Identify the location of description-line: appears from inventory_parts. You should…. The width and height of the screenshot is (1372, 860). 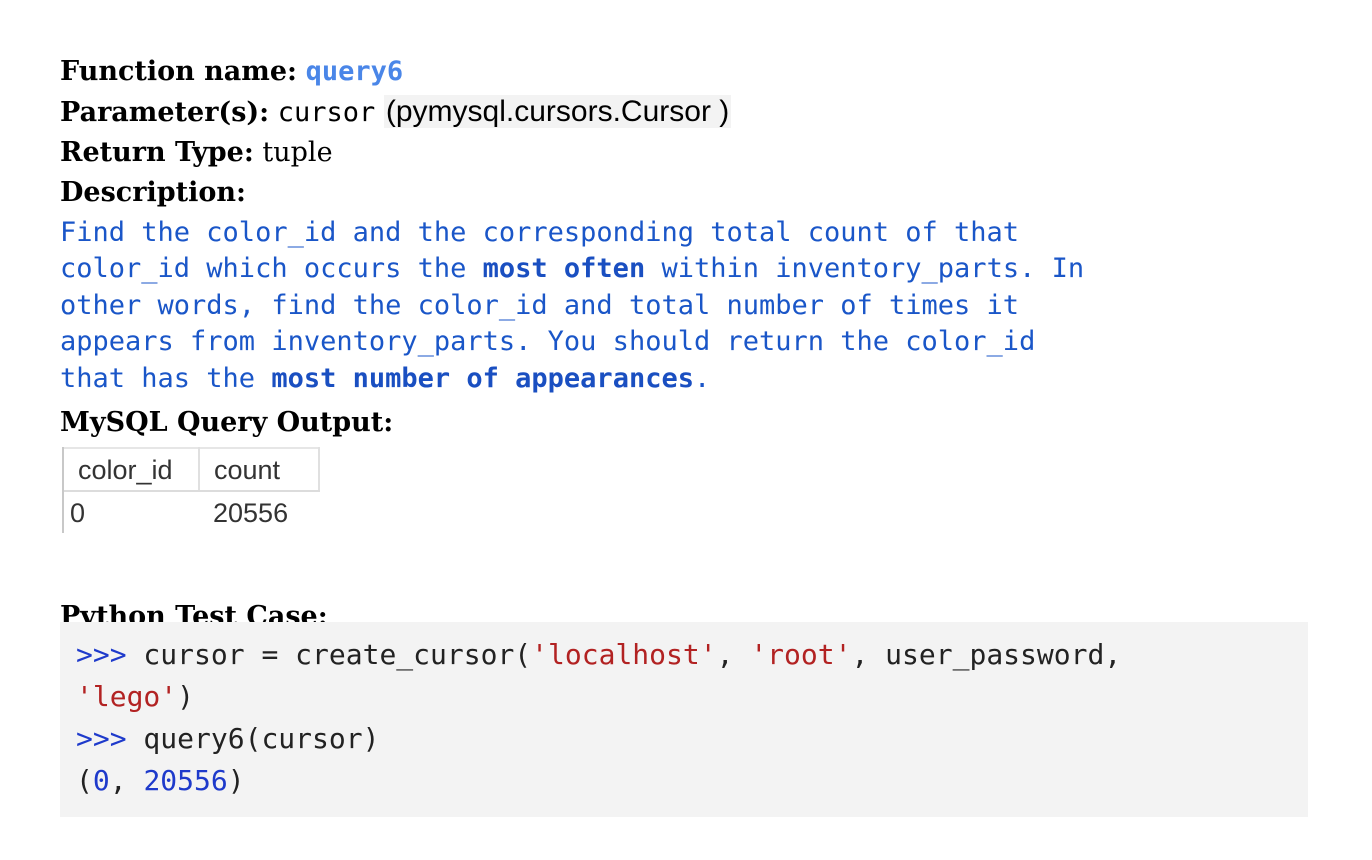
(548, 342).